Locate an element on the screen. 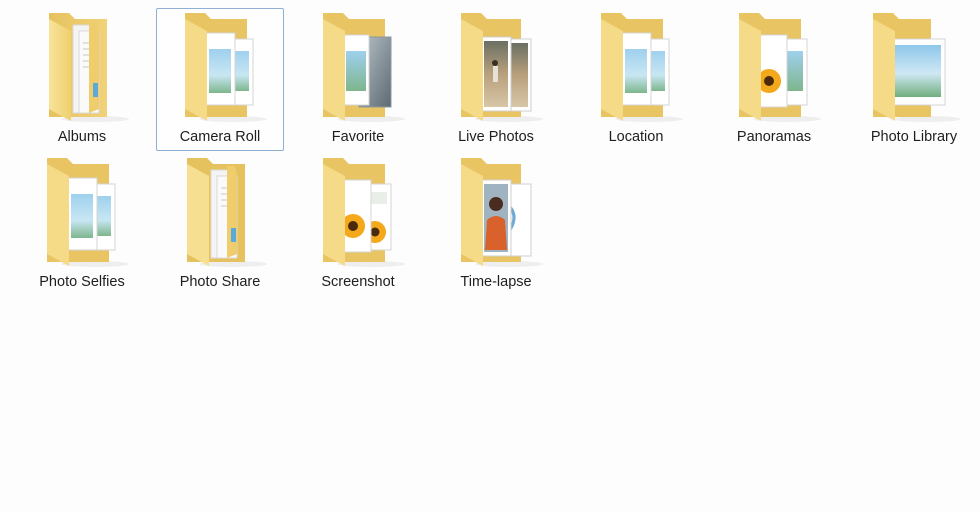 The image size is (980, 513). folder-item-location: Location is located at coordinates (636, 79).